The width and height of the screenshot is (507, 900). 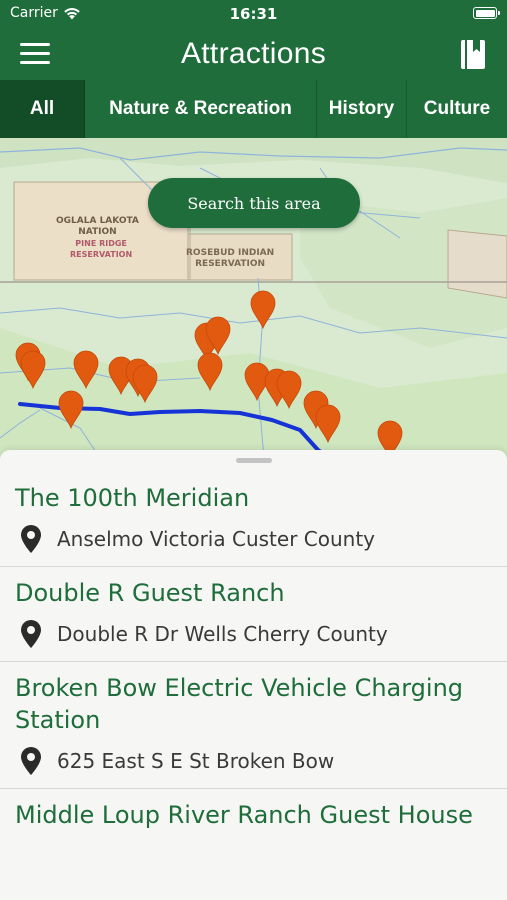 I want to click on bookmarks-button, so click(x=474, y=54).